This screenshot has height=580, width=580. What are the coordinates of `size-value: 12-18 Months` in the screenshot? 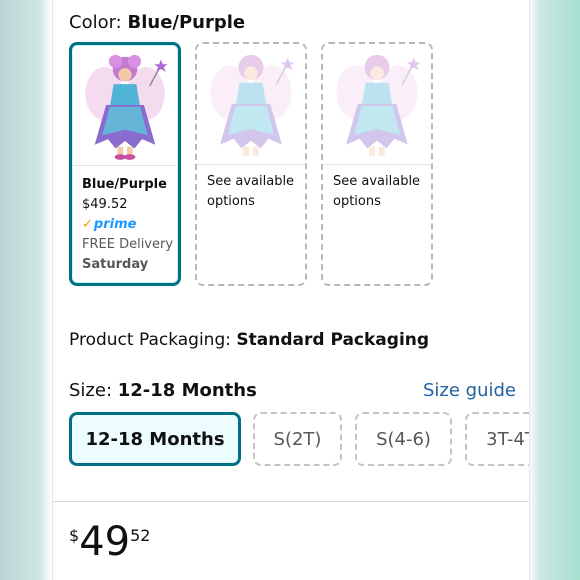 It's located at (187, 390).